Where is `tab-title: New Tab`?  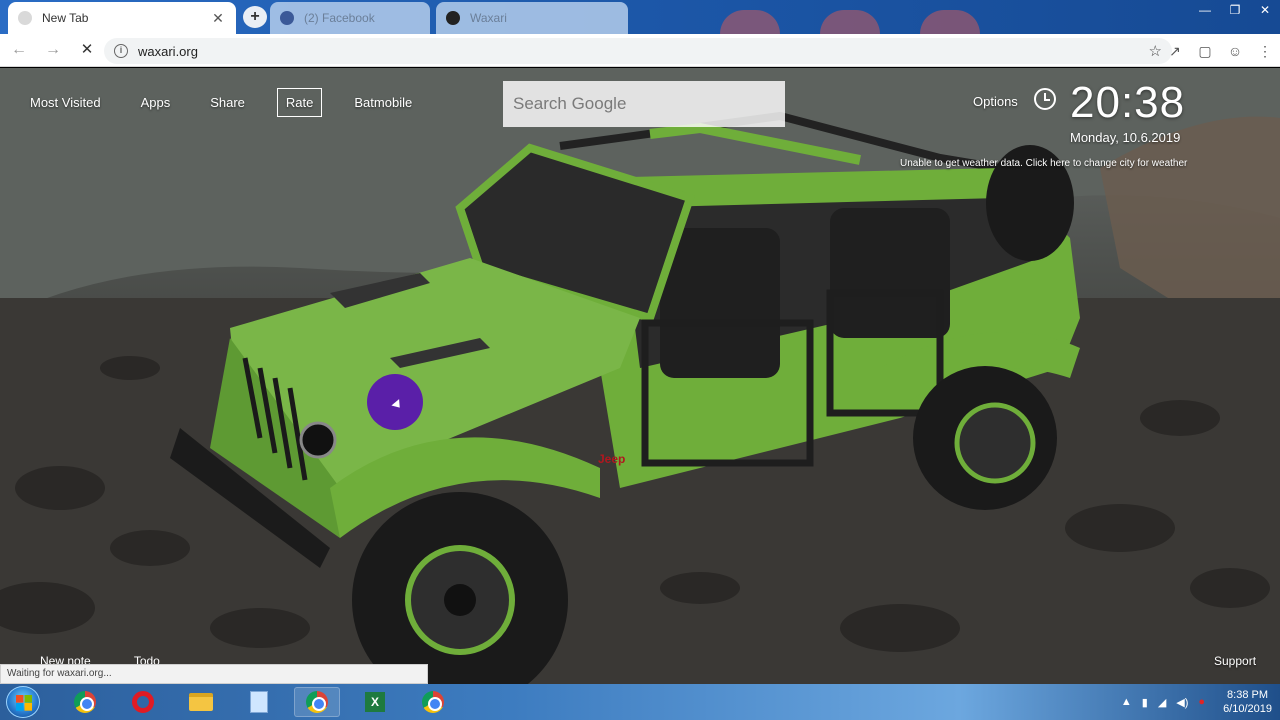
tab-title: New Tab is located at coordinates (65, 18).